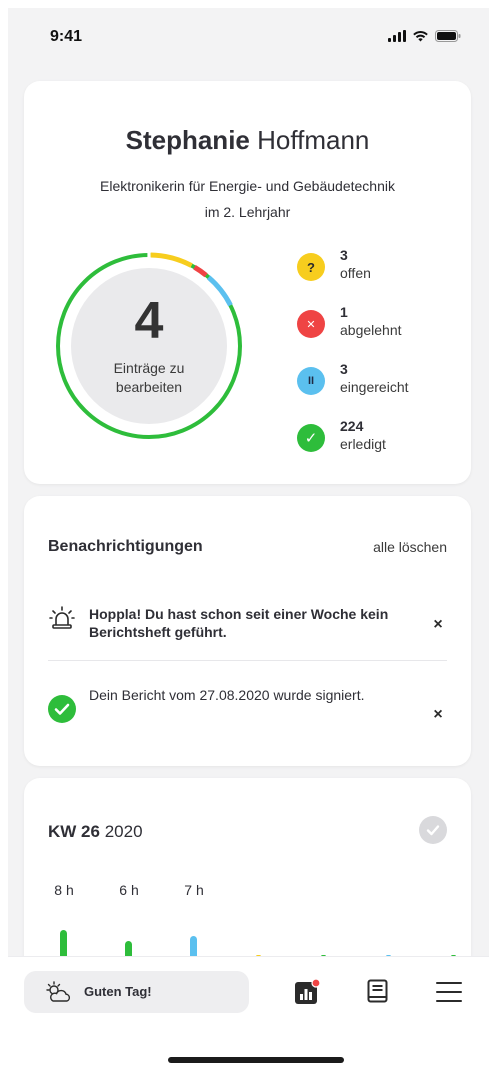 This screenshot has height=1072, width=497. What do you see at coordinates (371, 330) in the screenshot?
I see `legend-label: abgelehnt` at bounding box center [371, 330].